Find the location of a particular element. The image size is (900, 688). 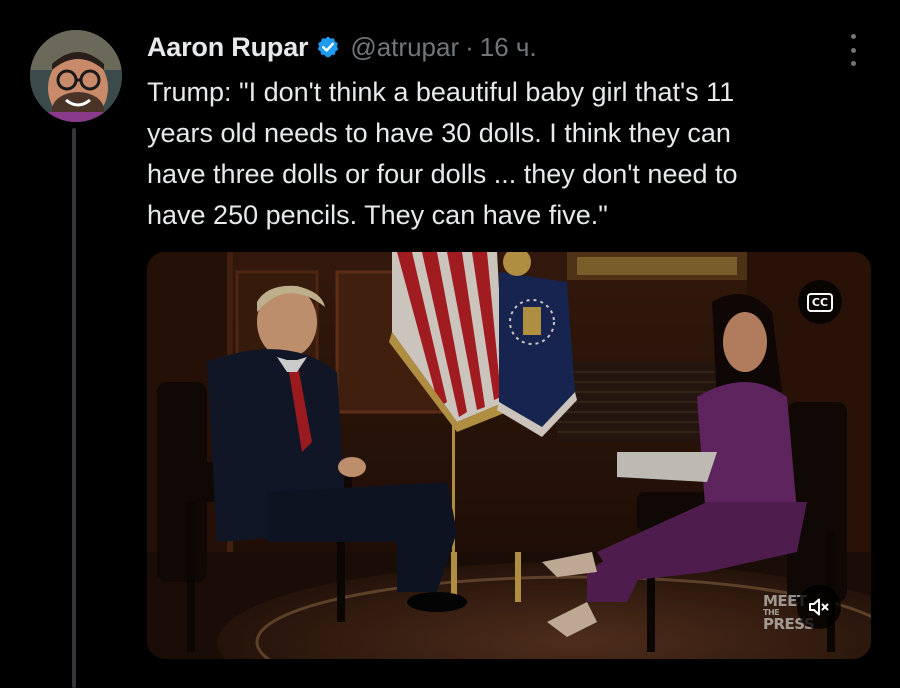

more-options-icon is located at coordinates (853, 50).